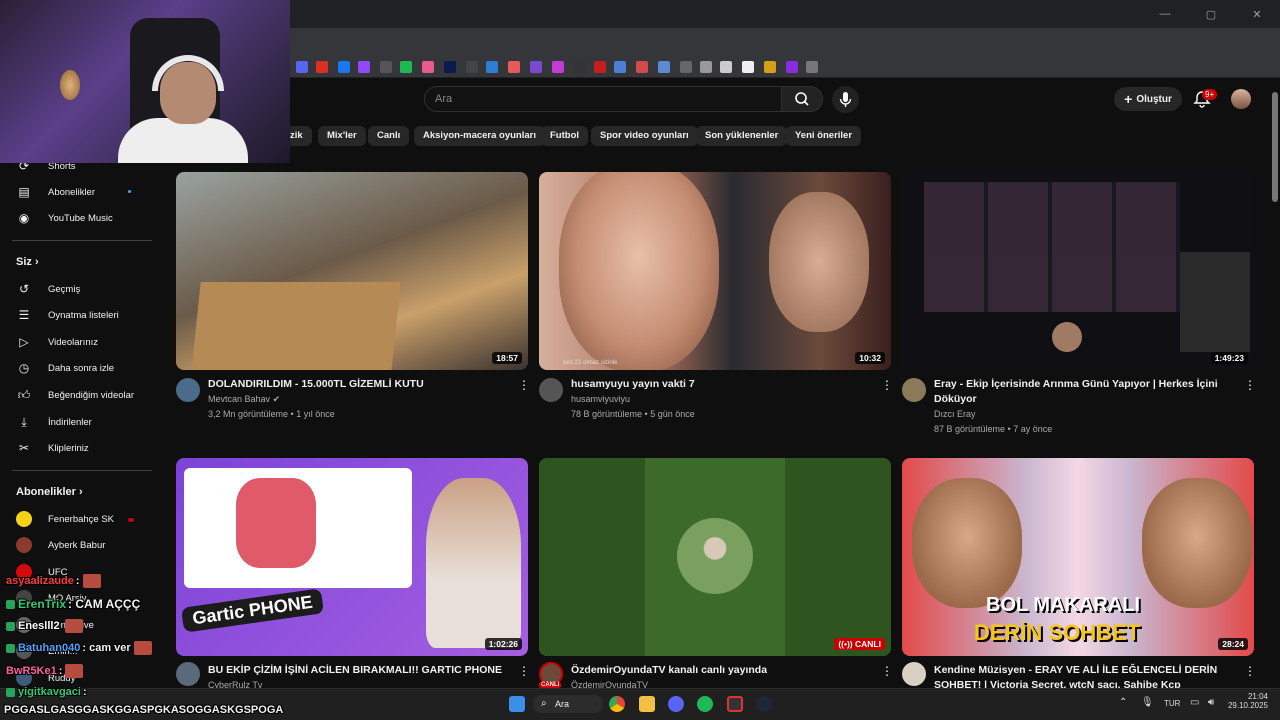  I want to click on volume-icon: 🔊︎, so click(1211, 702).